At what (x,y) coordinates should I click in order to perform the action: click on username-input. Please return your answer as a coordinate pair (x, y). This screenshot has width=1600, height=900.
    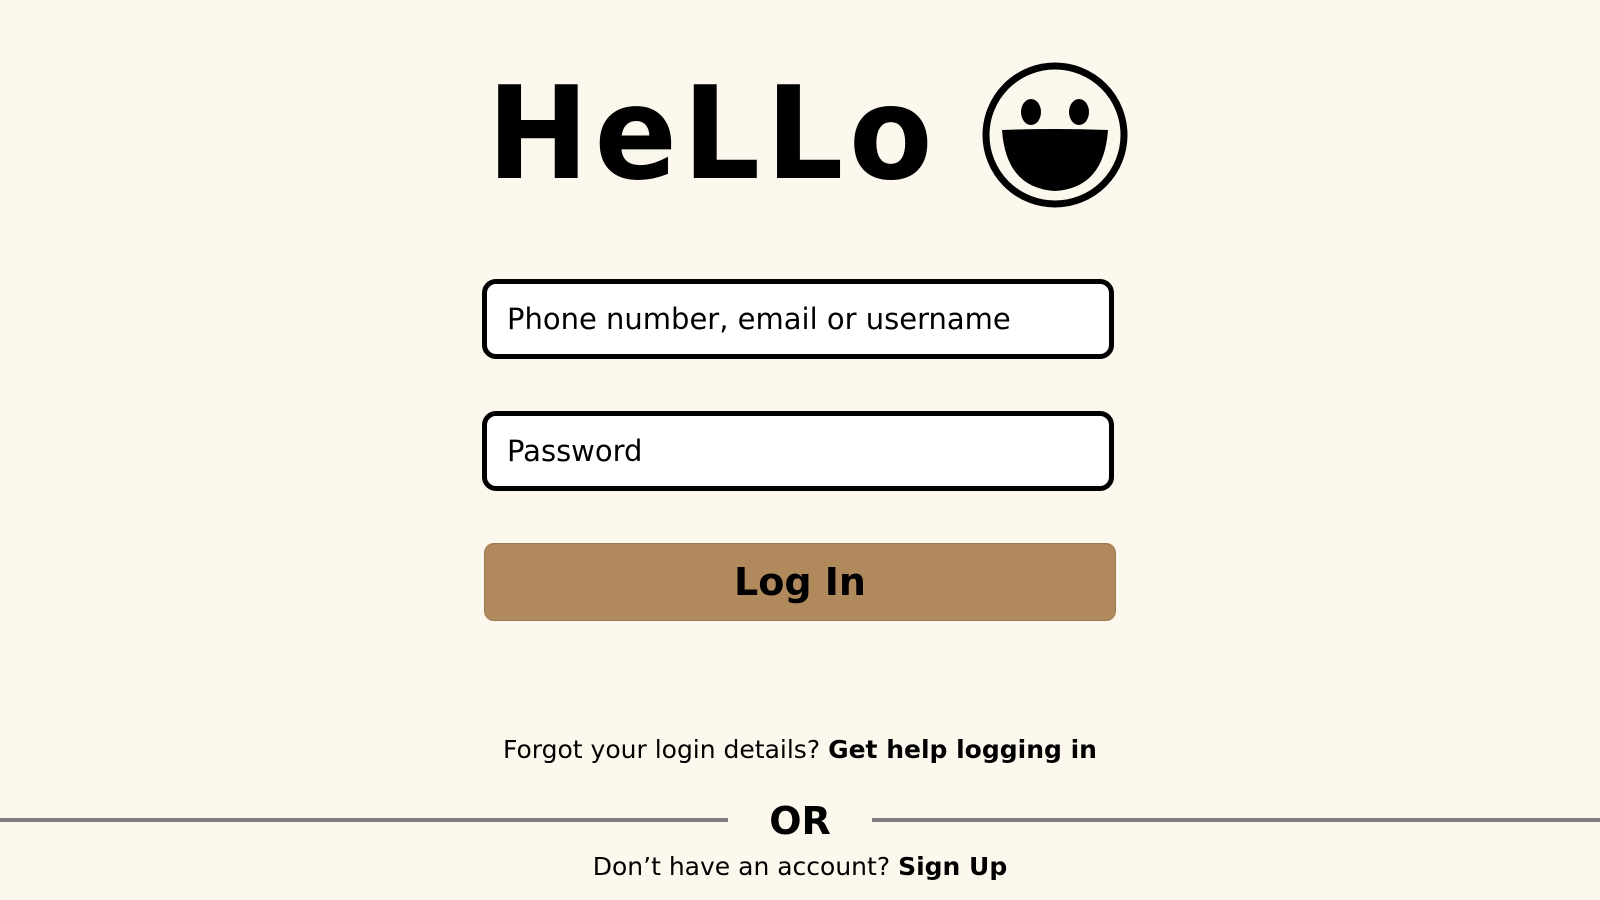
    Looking at the image, I should click on (798, 319).